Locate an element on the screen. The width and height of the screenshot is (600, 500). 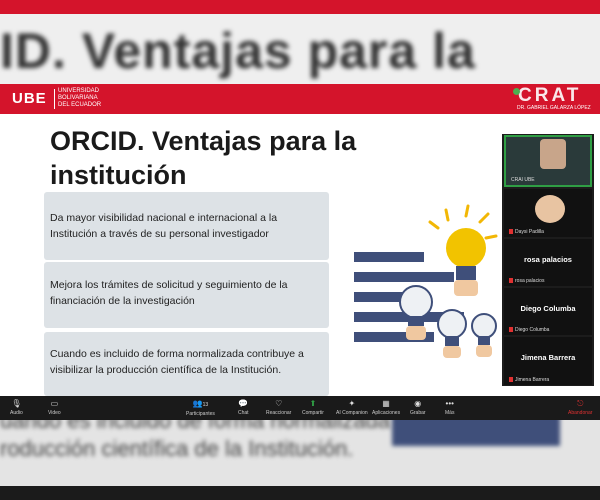
participant-label: Diego Columba is located at coordinates (532, 330).